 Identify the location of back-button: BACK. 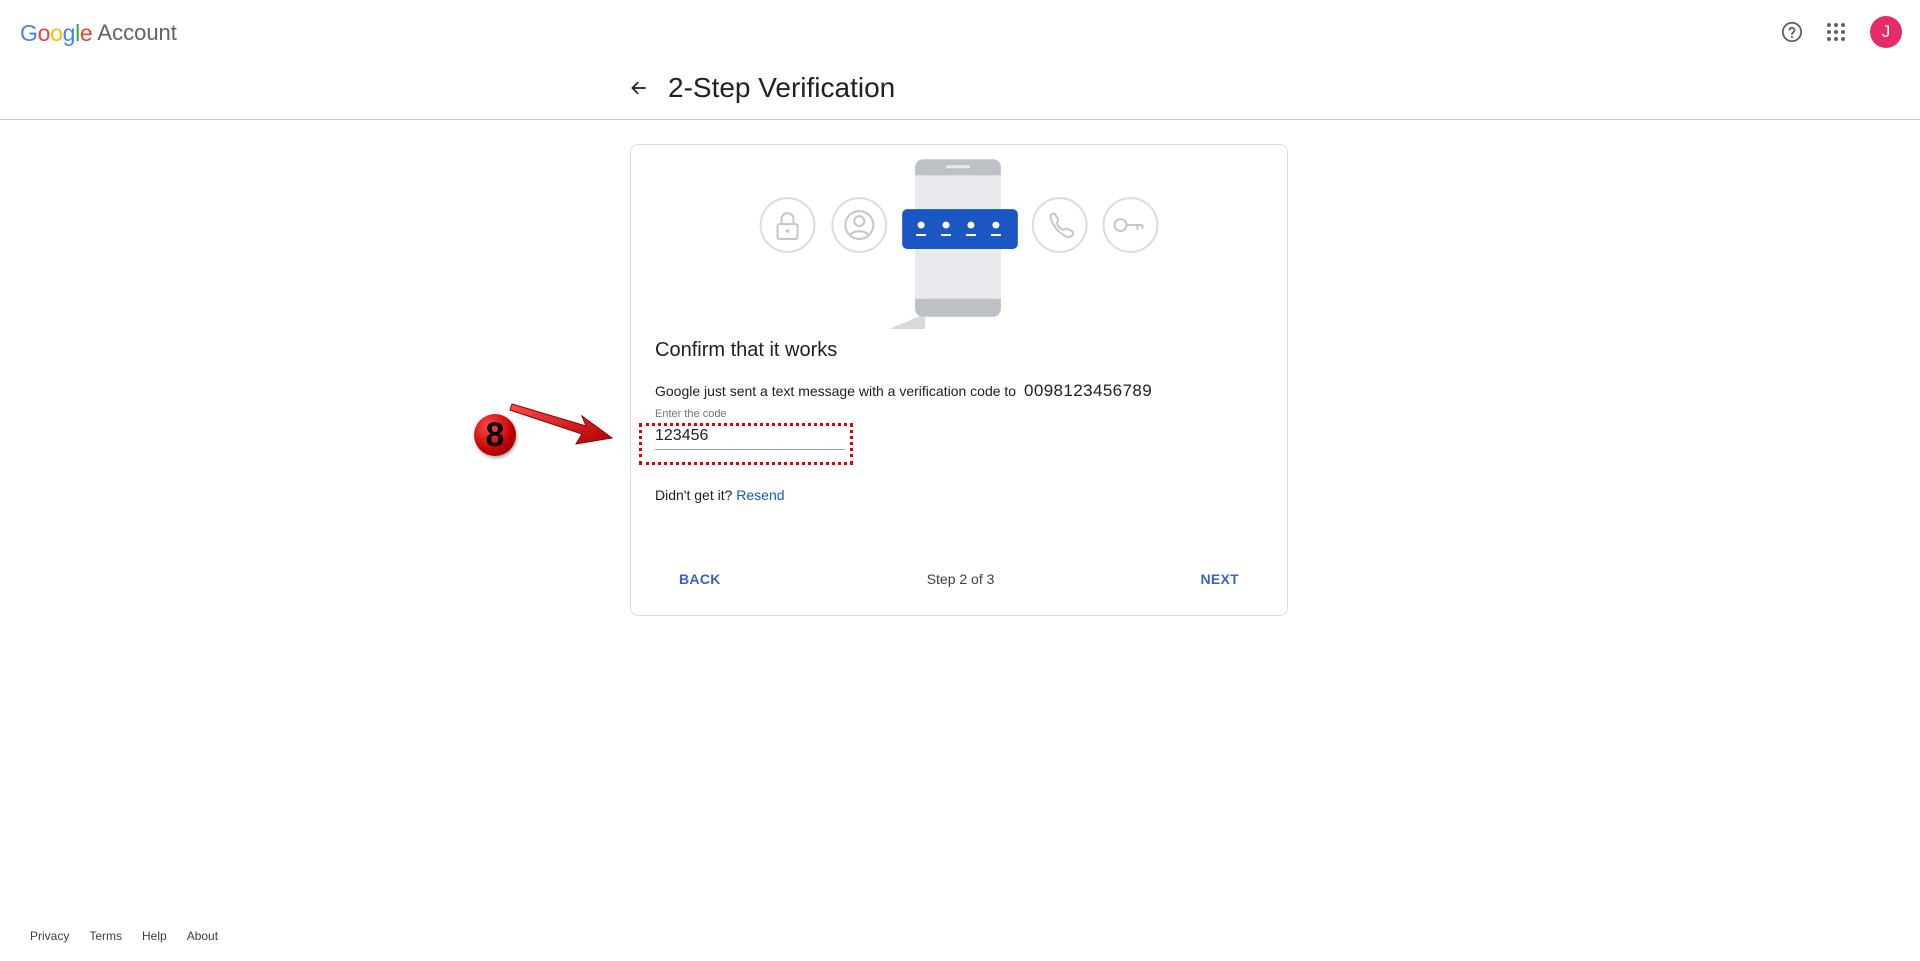
(700, 579).